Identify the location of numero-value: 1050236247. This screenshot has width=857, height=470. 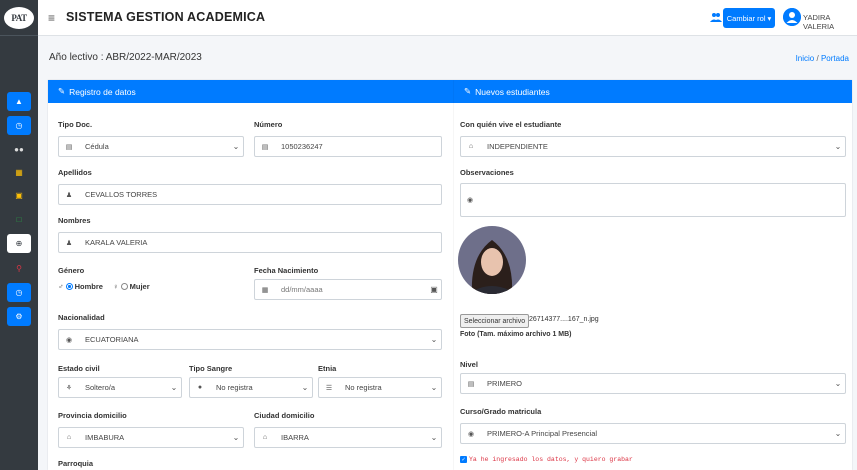
(302, 146).